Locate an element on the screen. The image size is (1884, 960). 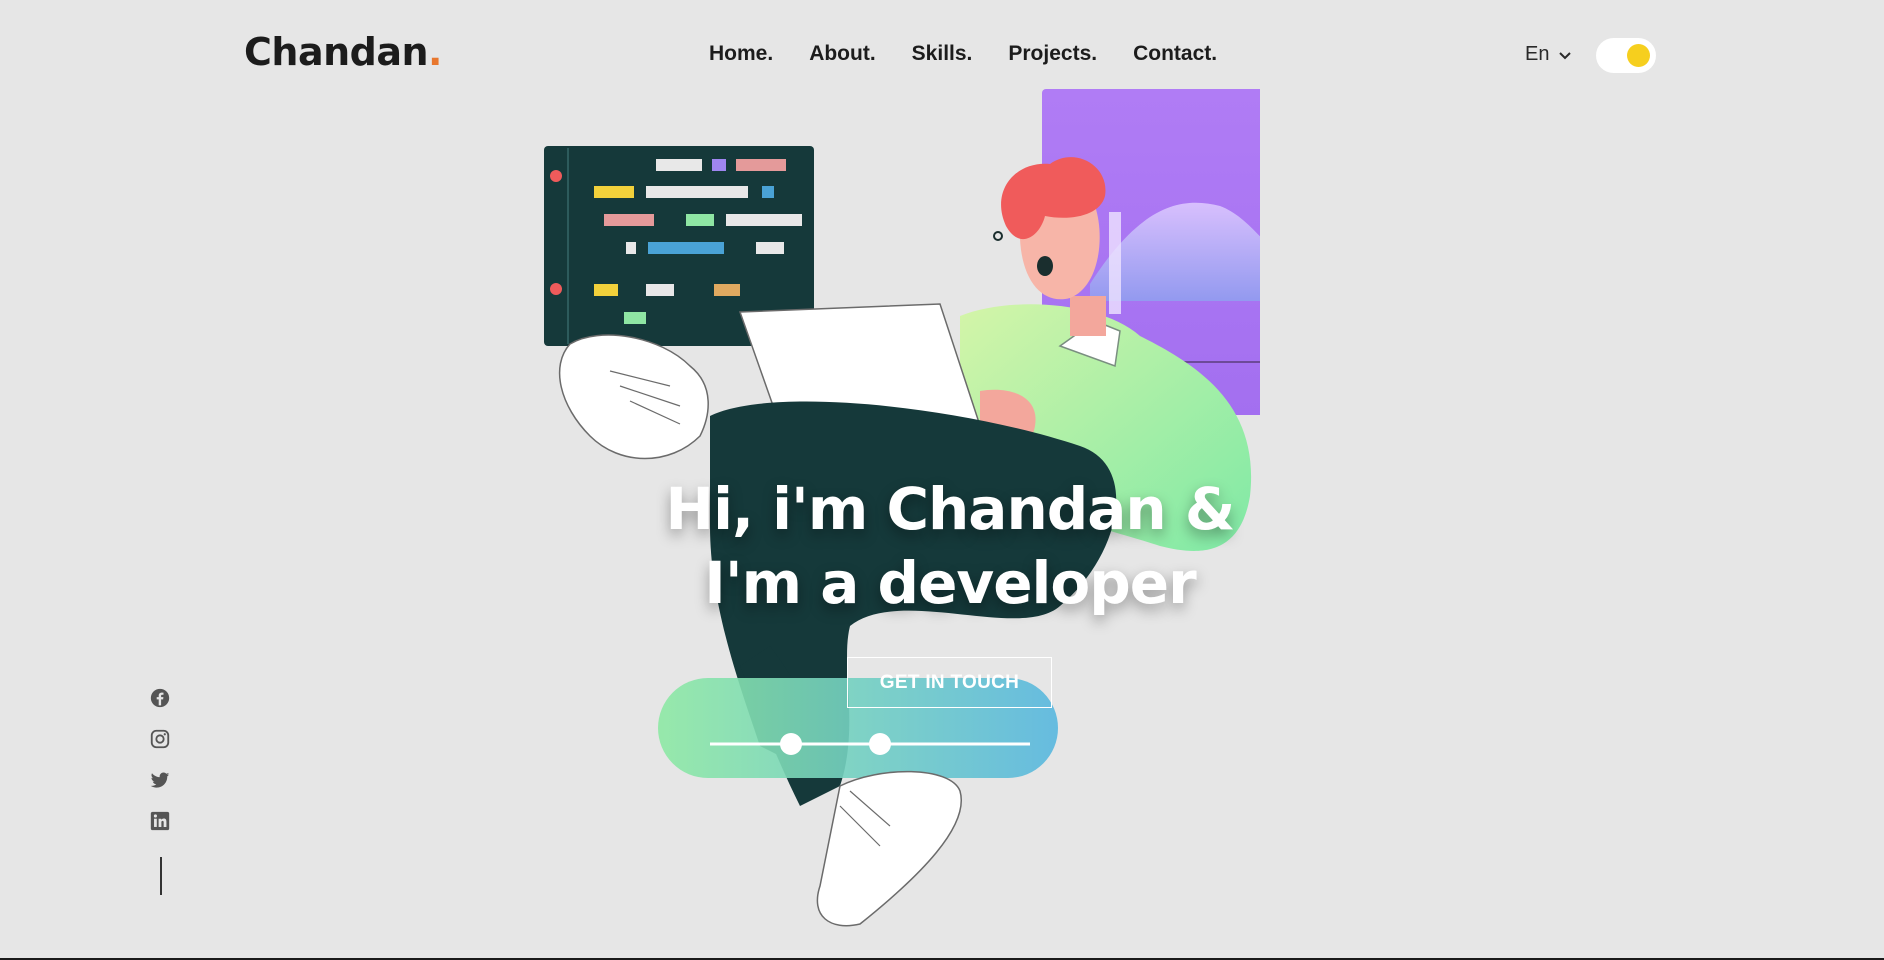
theme-toggle is located at coordinates (1626, 55).